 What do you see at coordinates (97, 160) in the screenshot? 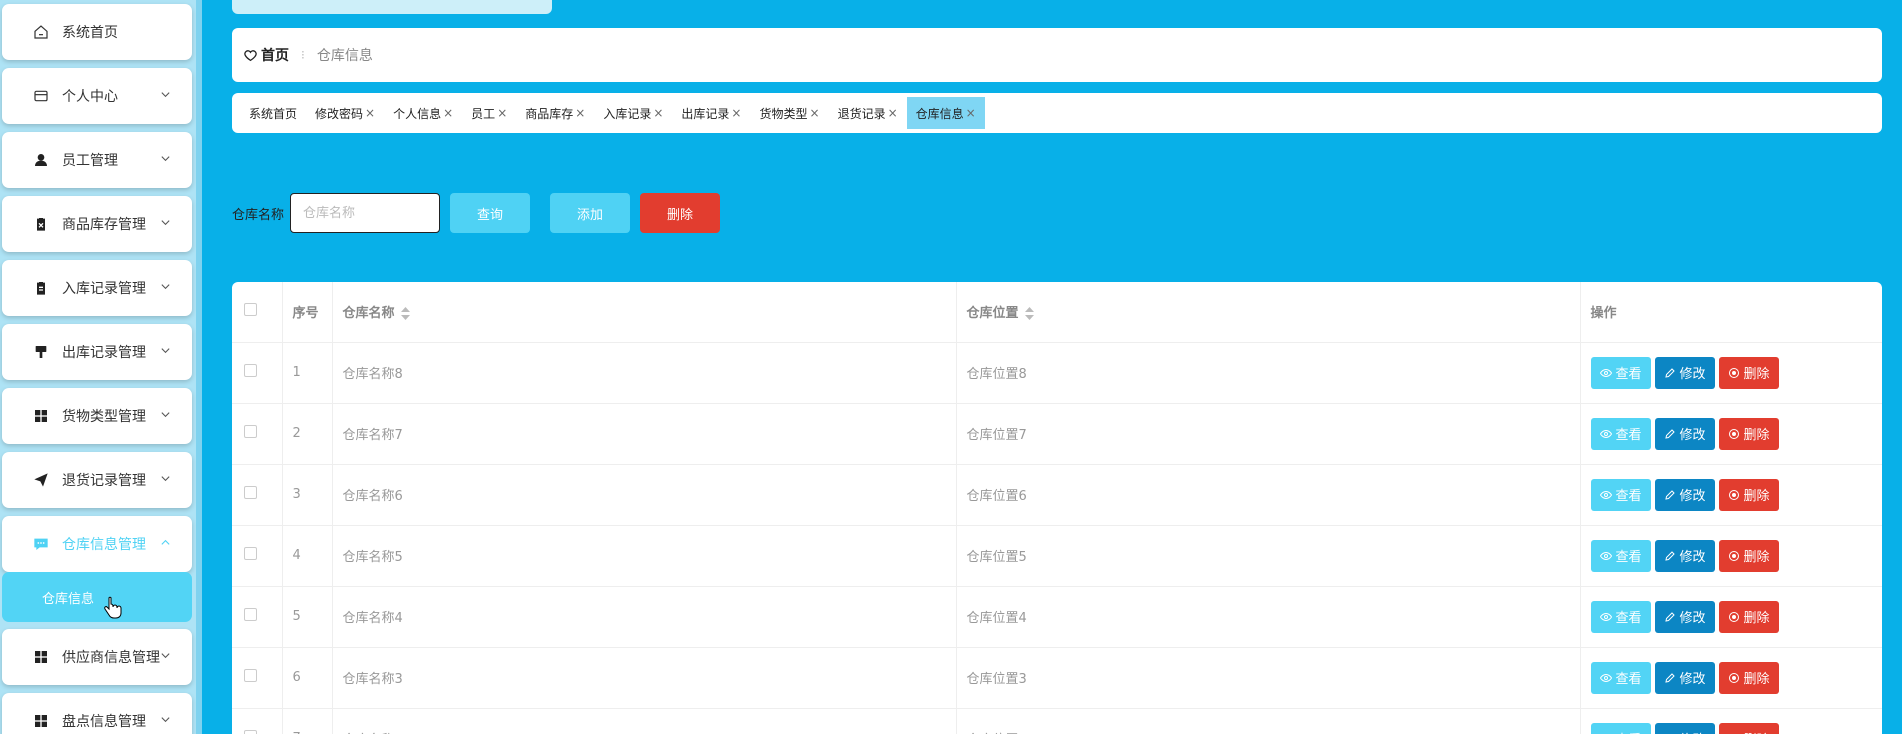
I see `sidebar-item: 员工管理` at bounding box center [97, 160].